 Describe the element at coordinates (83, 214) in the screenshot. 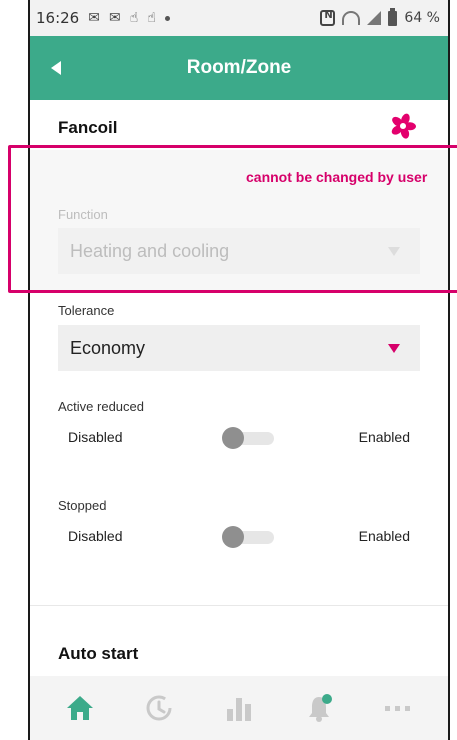

I see `function-label: Function` at that location.